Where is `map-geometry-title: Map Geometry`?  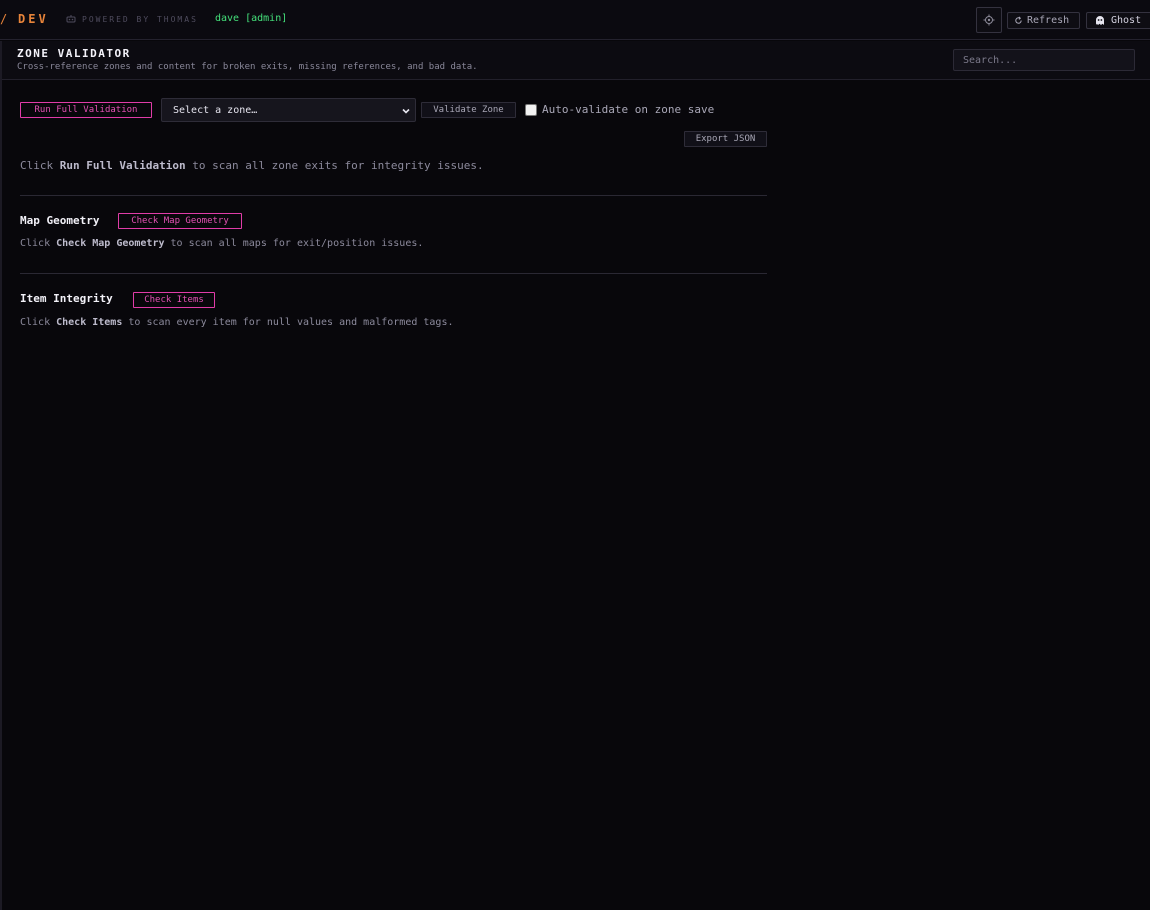 map-geometry-title: Map Geometry is located at coordinates (60, 220).